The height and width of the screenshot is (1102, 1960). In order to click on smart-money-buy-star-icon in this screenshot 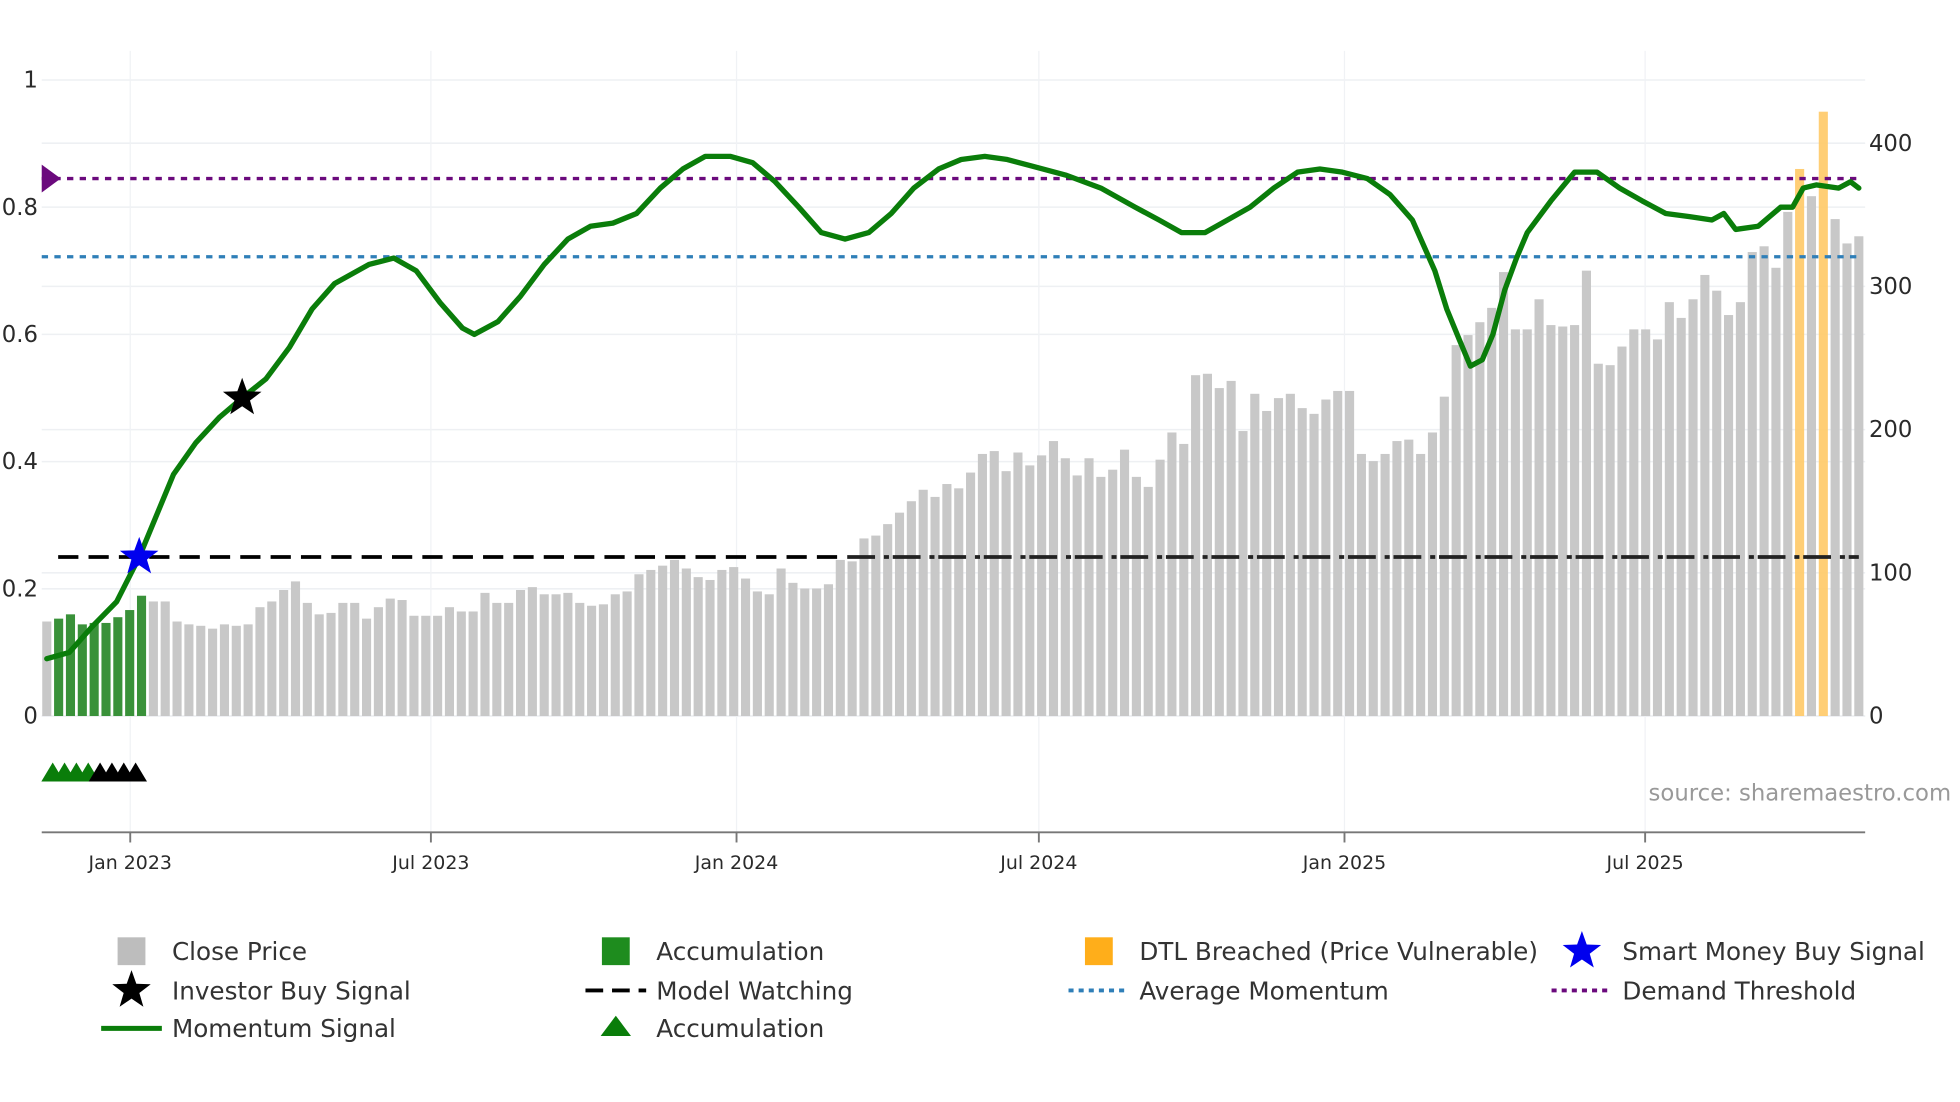, I will do `click(139, 555)`.